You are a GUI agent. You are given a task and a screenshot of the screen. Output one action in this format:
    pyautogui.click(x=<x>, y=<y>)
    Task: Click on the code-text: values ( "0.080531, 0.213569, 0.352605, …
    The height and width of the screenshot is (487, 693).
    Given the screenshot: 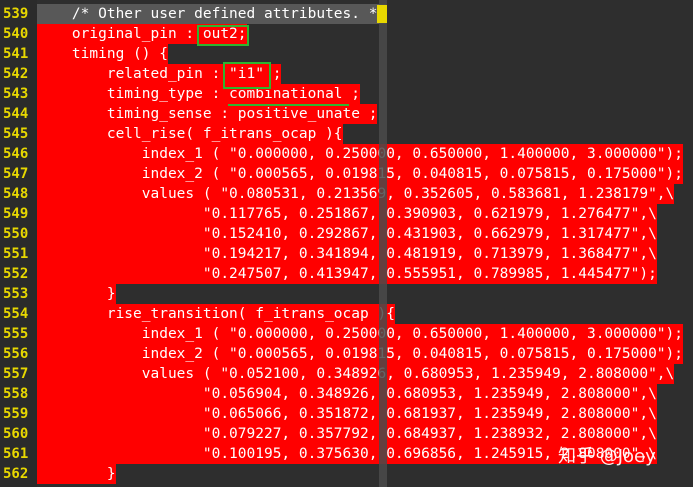 What is the action you would take?
    pyautogui.click(x=356, y=194)
    